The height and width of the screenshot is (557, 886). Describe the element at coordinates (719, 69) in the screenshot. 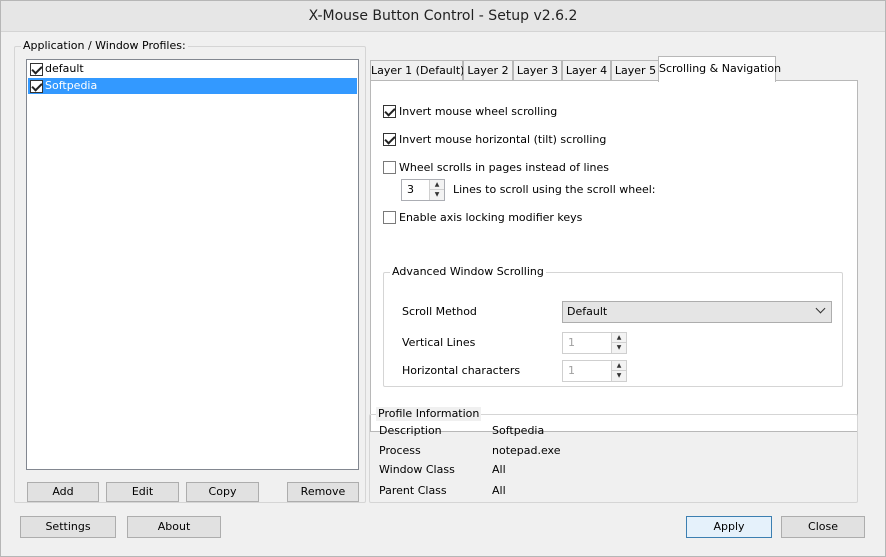

I see `tab-scrolling-navigation: Scrolling & Navigation` at that location.